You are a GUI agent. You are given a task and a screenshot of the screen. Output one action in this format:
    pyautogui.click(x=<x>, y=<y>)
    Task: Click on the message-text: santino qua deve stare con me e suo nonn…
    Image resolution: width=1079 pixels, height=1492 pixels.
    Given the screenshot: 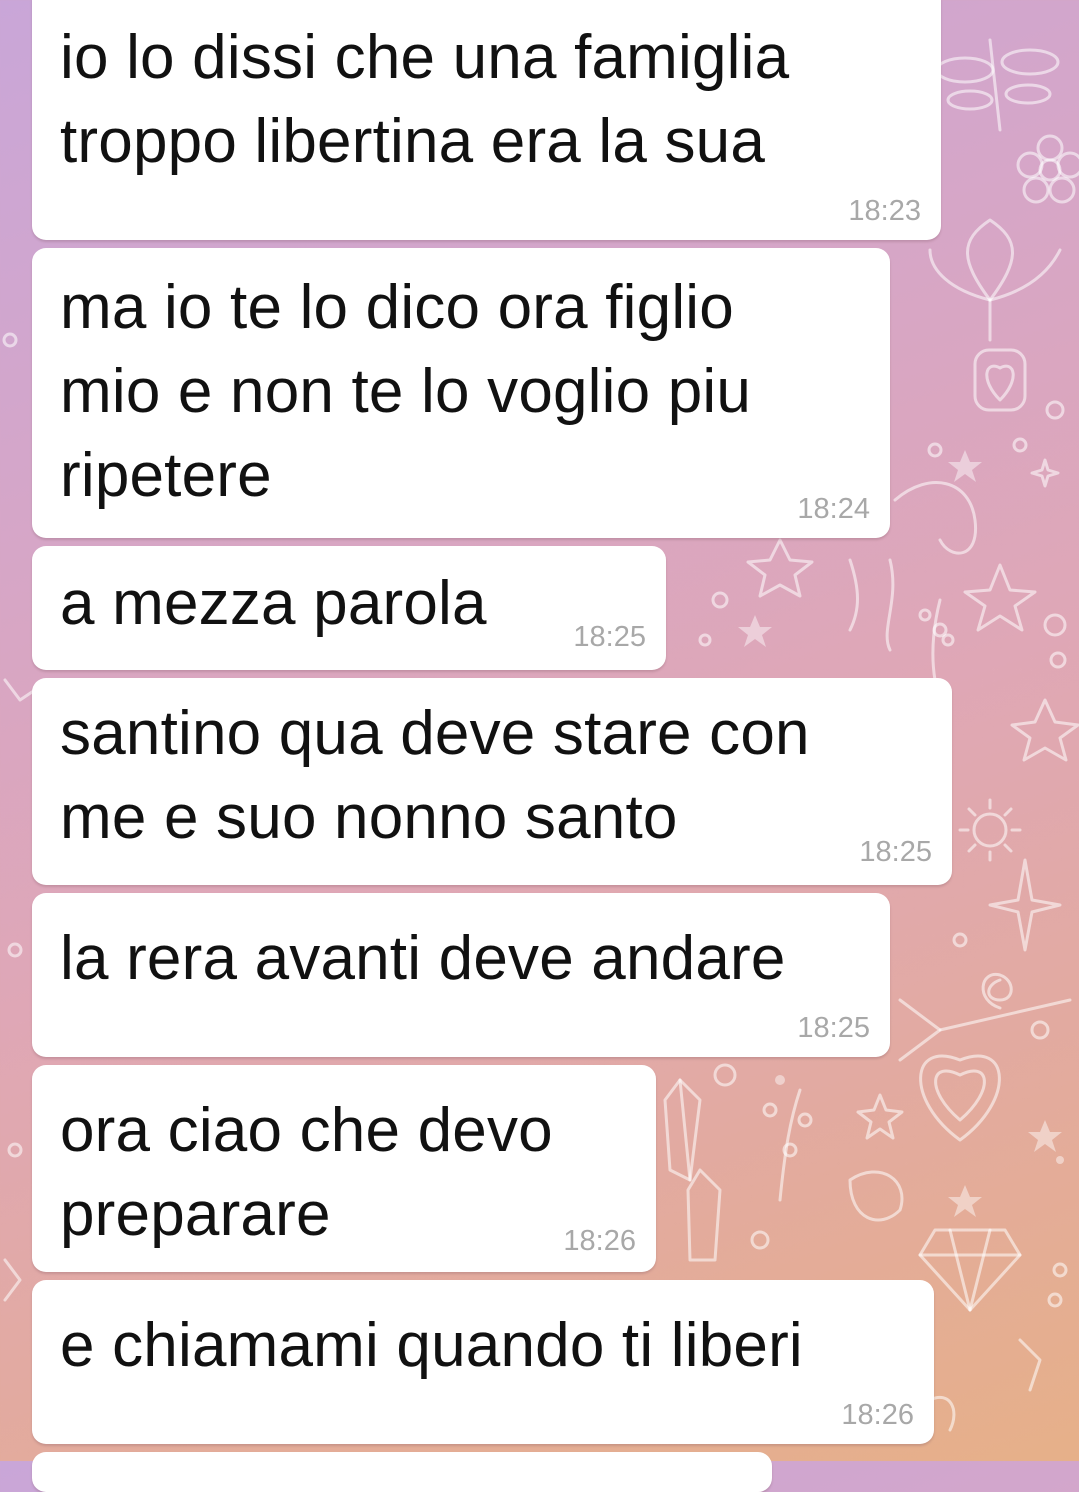 What is the action you would take?
    pyautogui.click(x=435, y=775)
    